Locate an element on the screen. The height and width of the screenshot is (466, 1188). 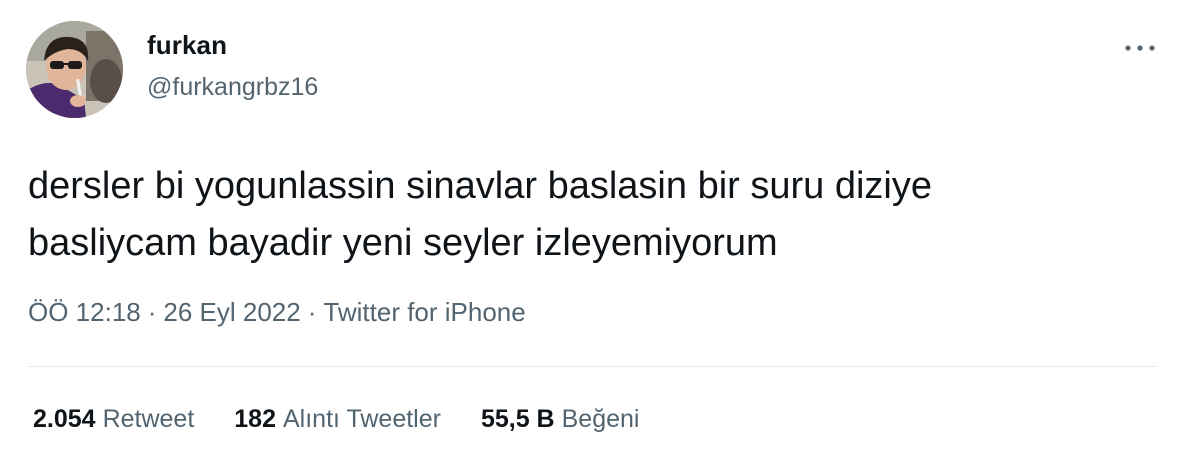
profile-photo is located at coordinates (74, 69).